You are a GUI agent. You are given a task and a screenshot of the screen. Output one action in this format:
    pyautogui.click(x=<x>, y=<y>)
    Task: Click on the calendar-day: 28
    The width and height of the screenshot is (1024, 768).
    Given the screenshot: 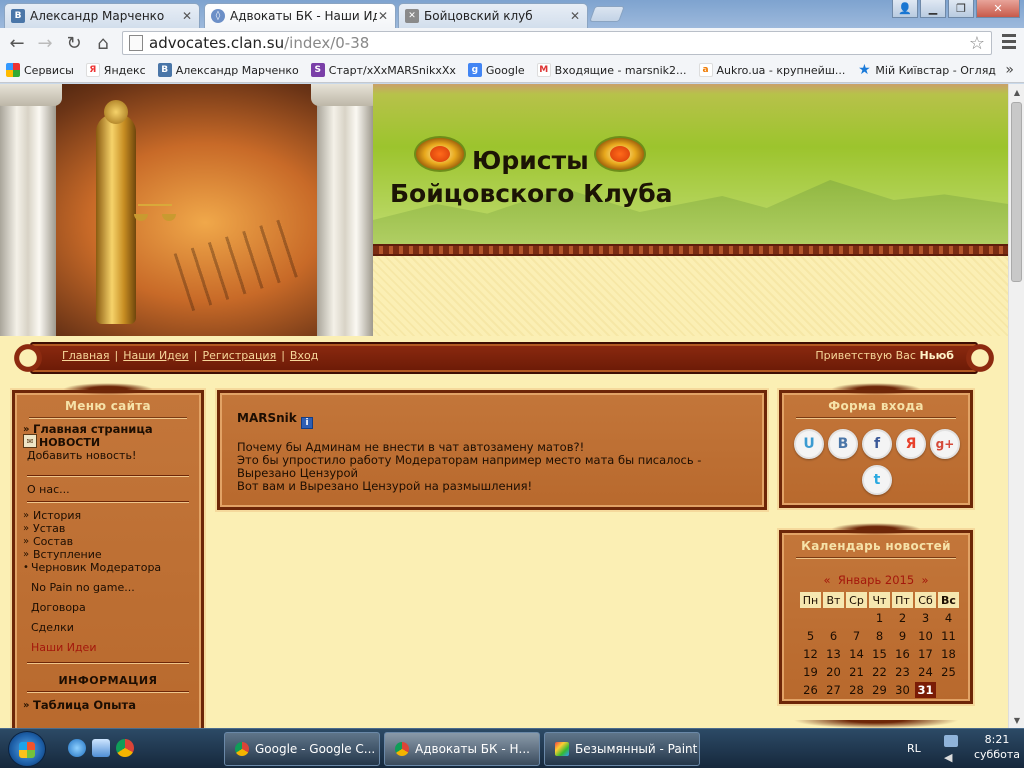 What is the action you would take?
    pyautogui.click(x=856, y=690)
    